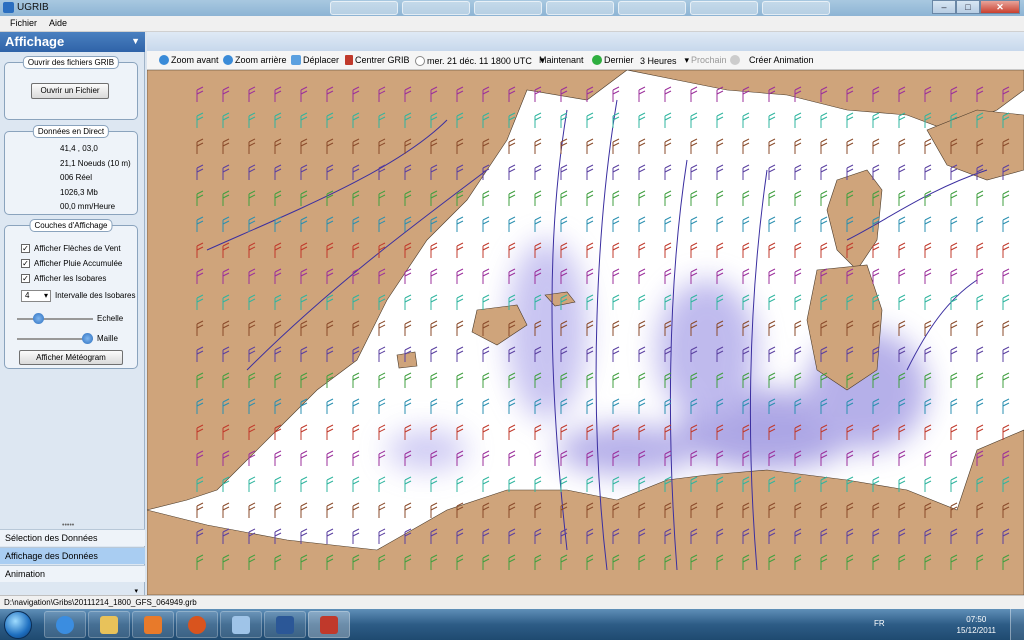  What do you see at coordinates (377, 60) in the screenshot?
I see `center-grib-button: Centrer GRIB` at bounding box center [377, 60].